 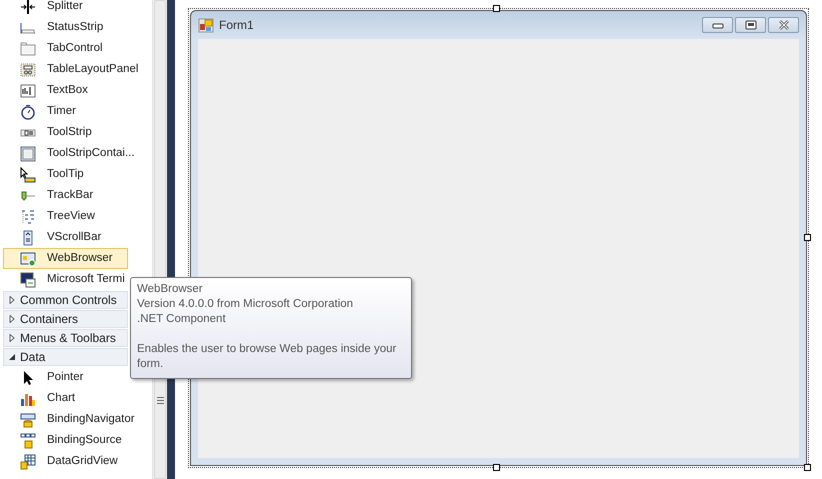 What do you see at coordinates (65, 48) in the screenshot?
I see `toolbox-item: TabControl` at bounding box center [65, 48].